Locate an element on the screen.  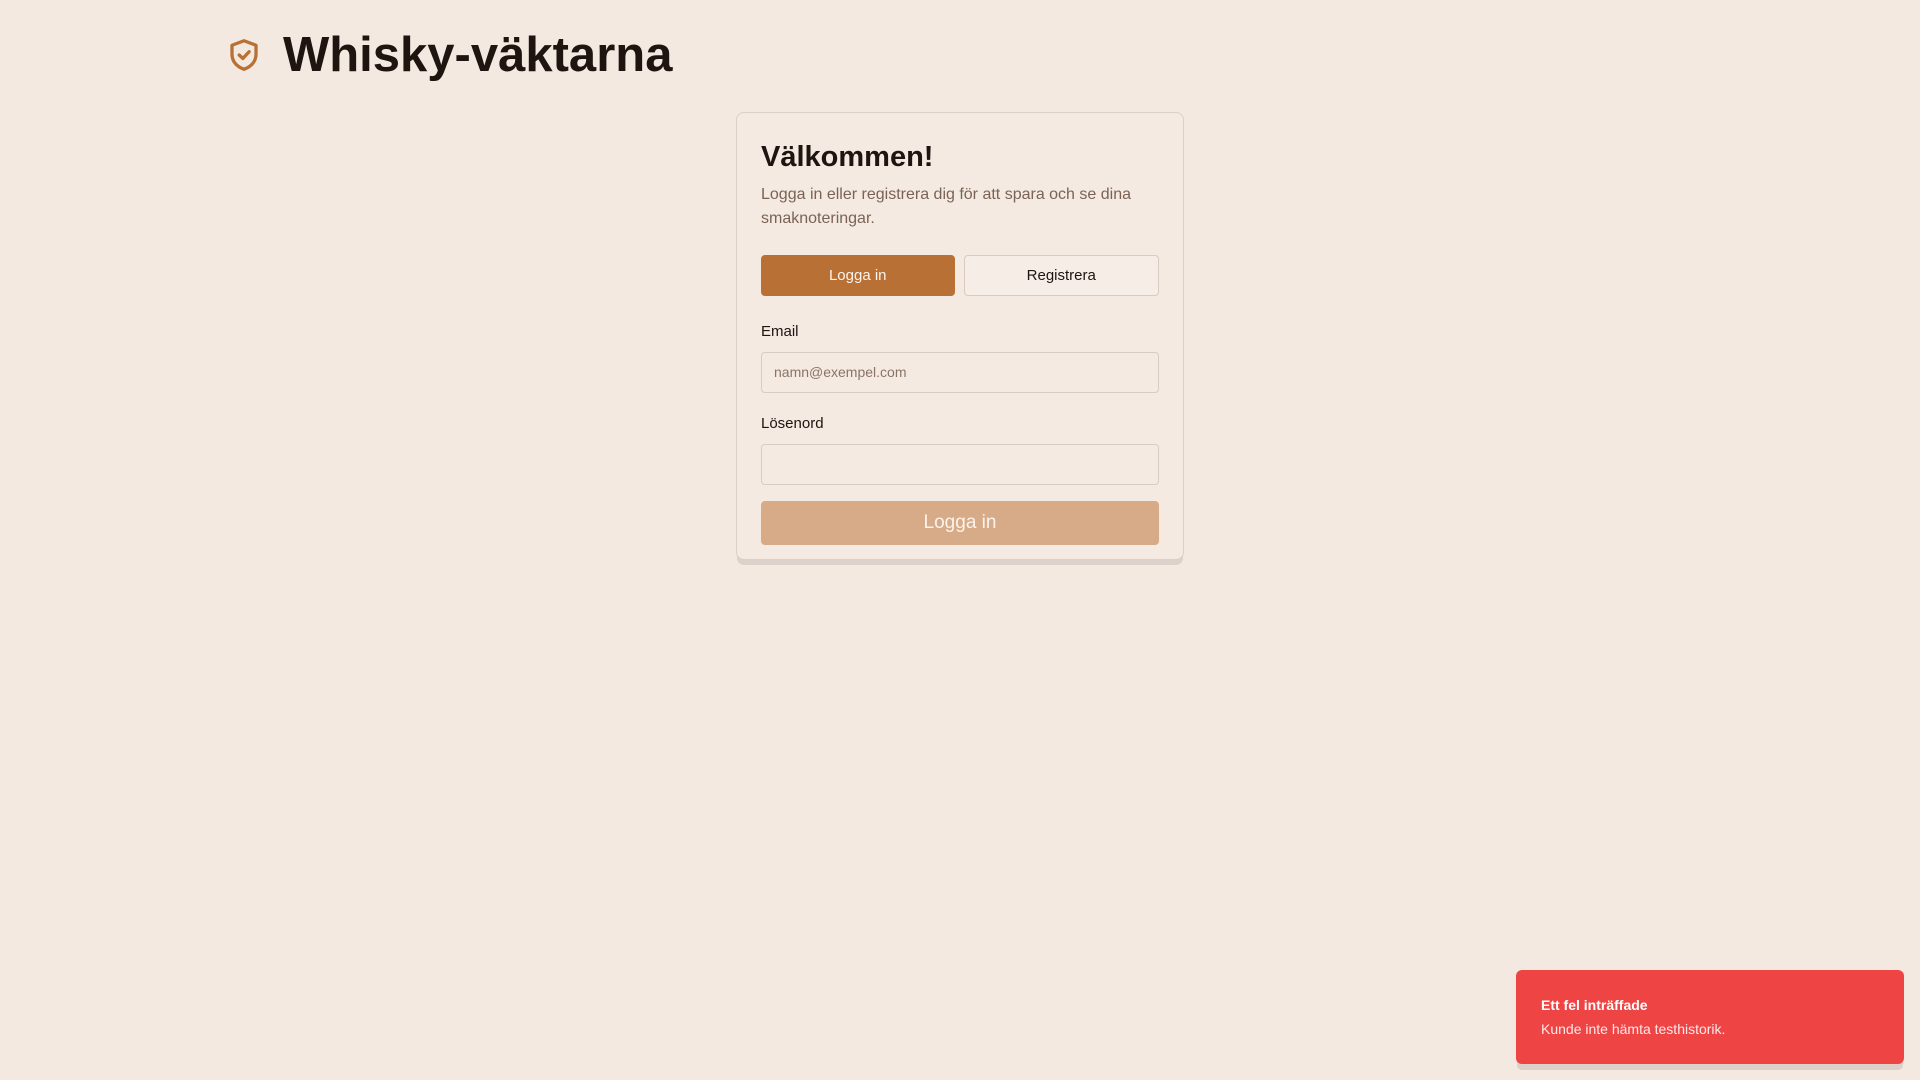
welcome-title: Välkommen! is located at coordinates (847, 157).